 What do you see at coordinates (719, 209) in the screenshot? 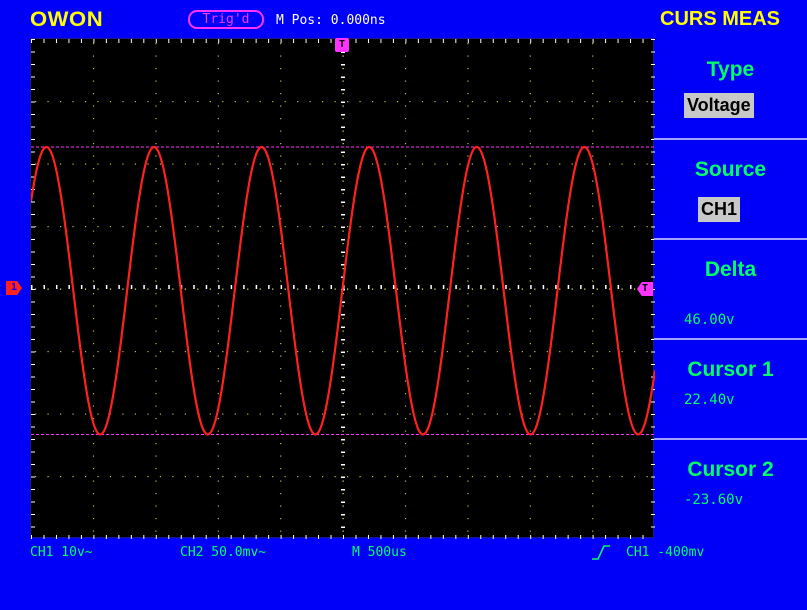
I see `source-value: CH1` at bounding box center [719, 209].